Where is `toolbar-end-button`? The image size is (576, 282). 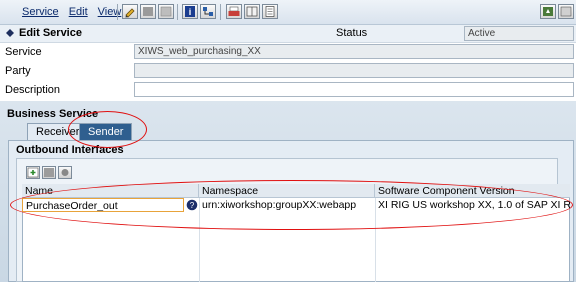
toolbar-end-button is located at coordinates (566, 11).